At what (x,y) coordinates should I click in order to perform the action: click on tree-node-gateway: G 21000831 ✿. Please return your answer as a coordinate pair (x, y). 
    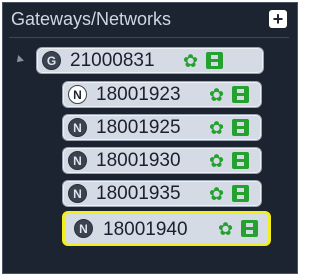
    Looking at the image, I should click on (150, 60).